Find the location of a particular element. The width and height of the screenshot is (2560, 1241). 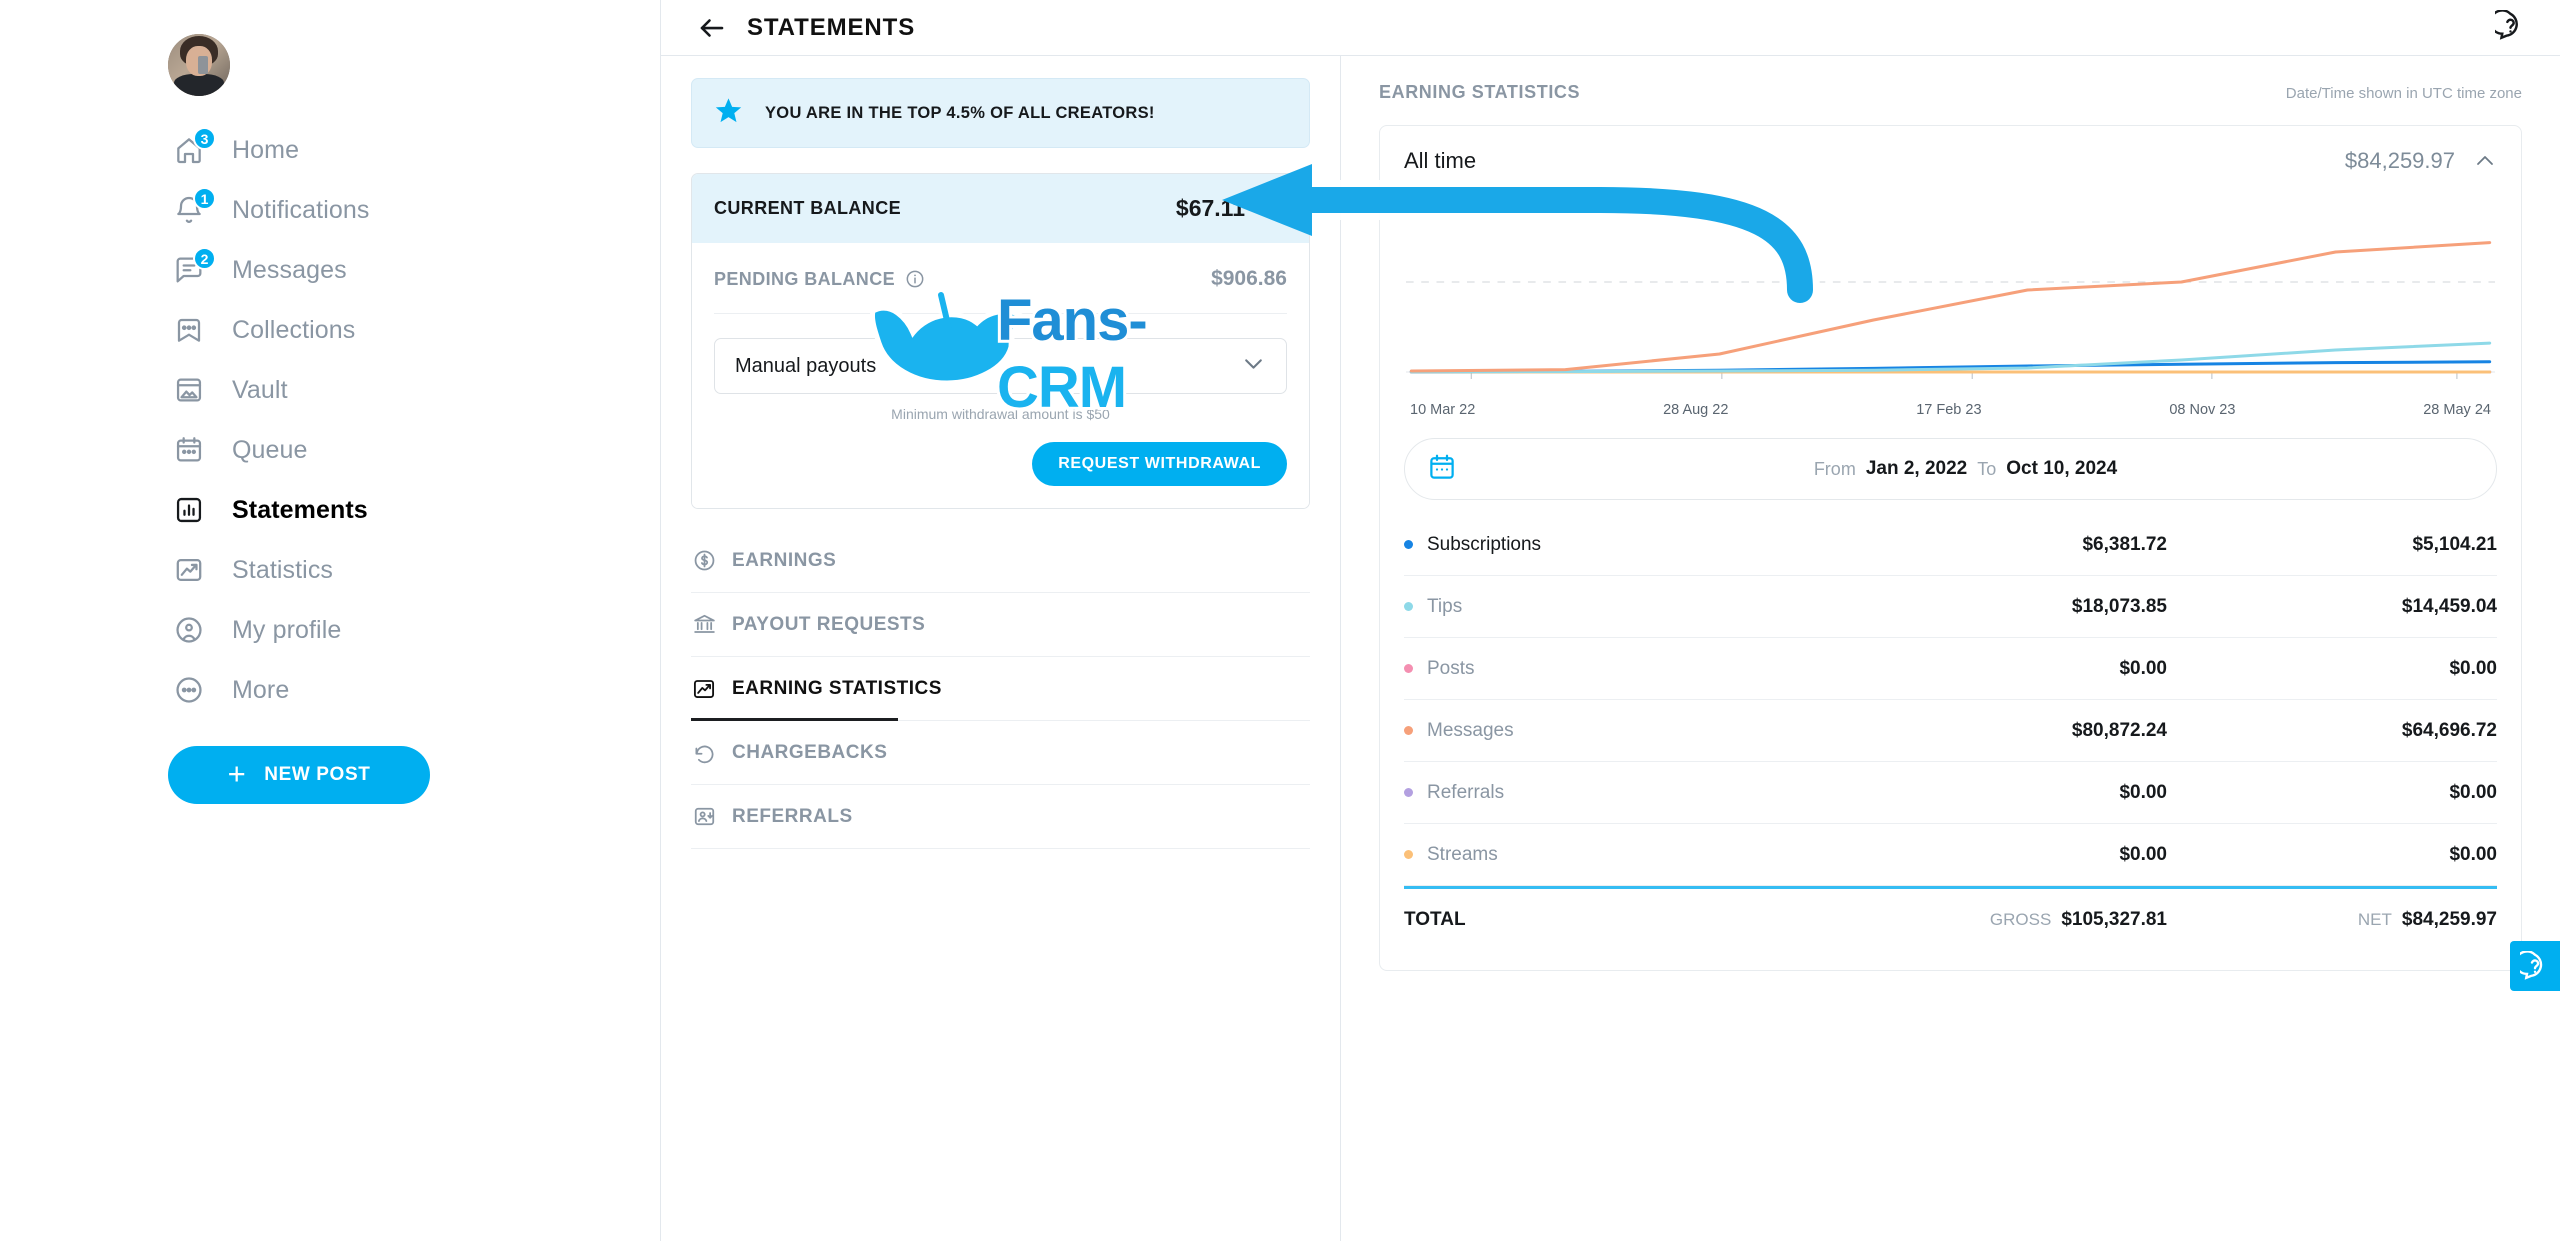

badge-count: 2 is located at coordinates (204, 258).